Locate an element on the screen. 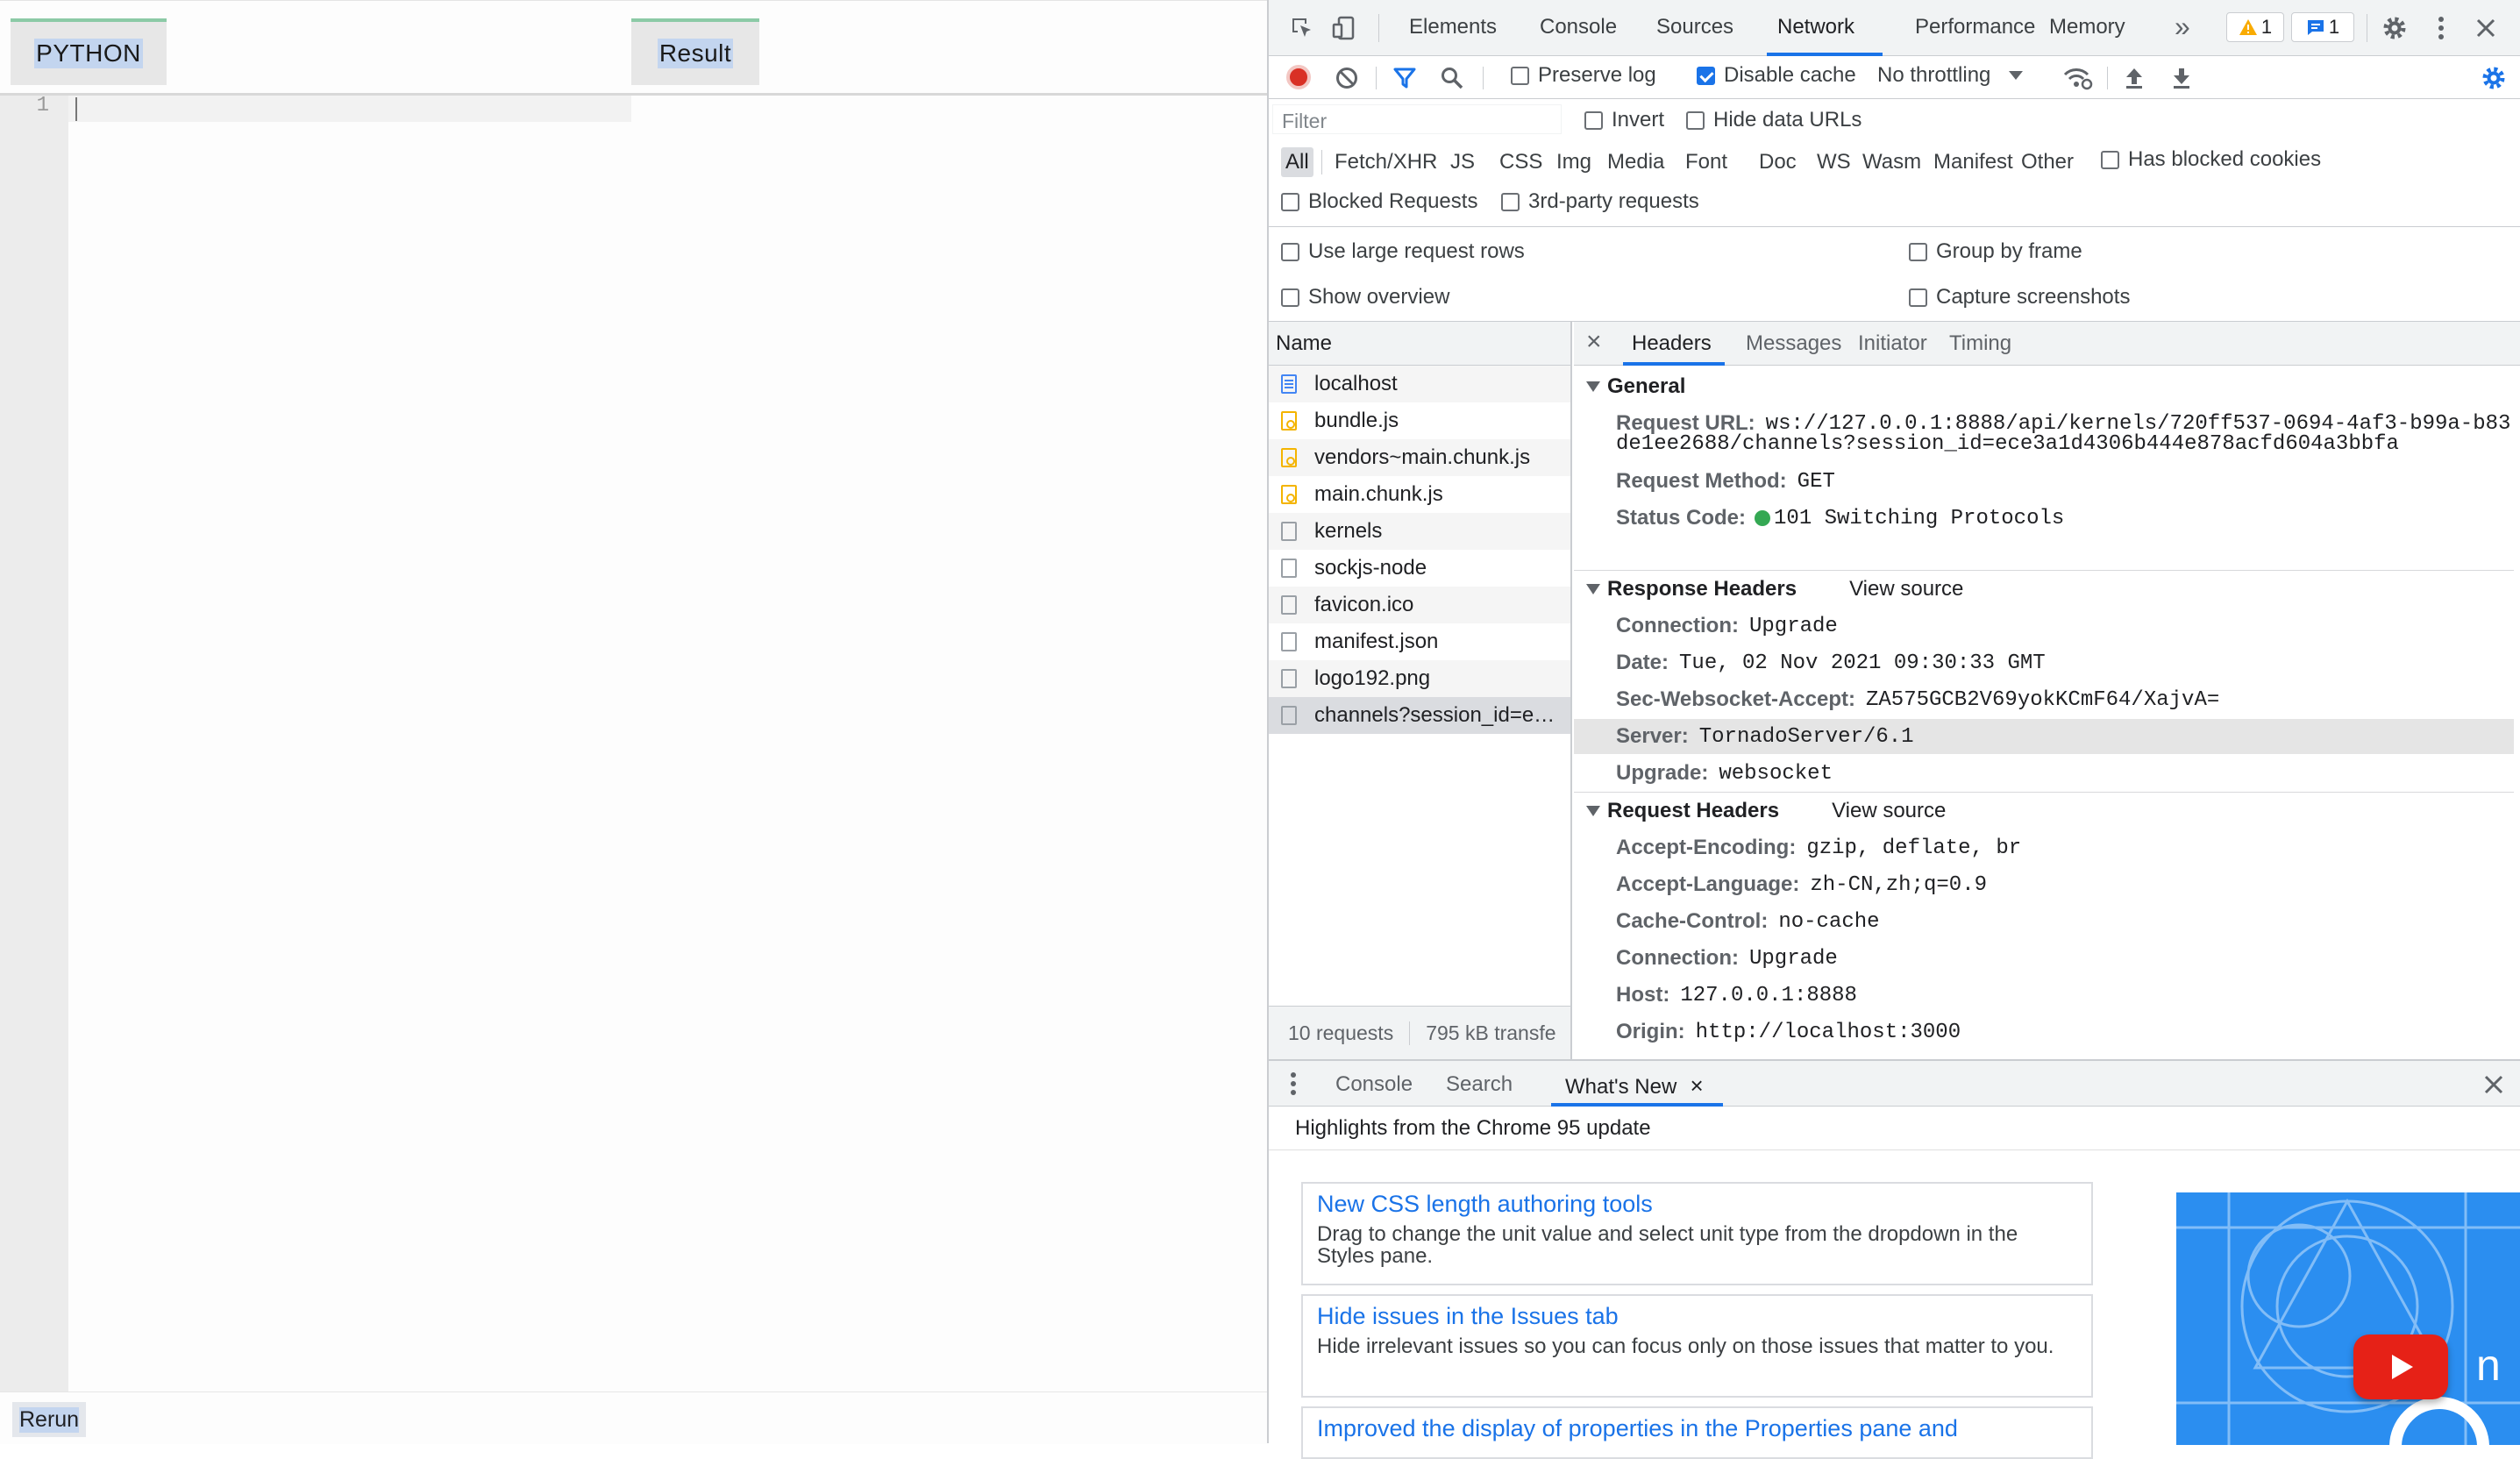 The height and width of the screenshot is (1459, 2520). type-filter-manifest: Manifest is located at coordinates (1973, 162).